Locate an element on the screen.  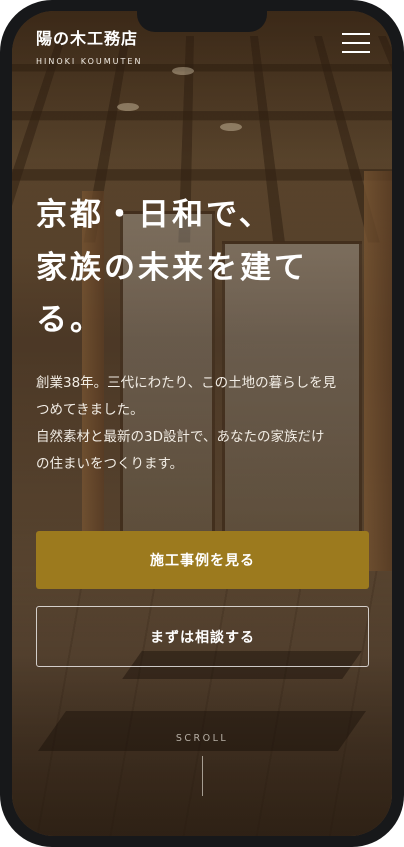
consultation-button: まずは相談する is located at coordinates (202, 636).